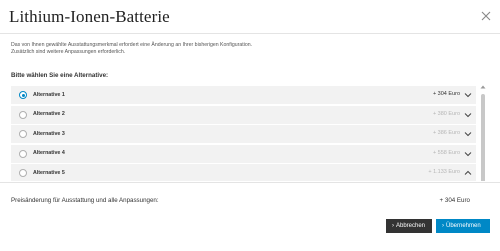 Image resolution: width=500 pixels, height=251 pixels. I want to click on cancel-button: › Abbrechen, so click(409, 226).